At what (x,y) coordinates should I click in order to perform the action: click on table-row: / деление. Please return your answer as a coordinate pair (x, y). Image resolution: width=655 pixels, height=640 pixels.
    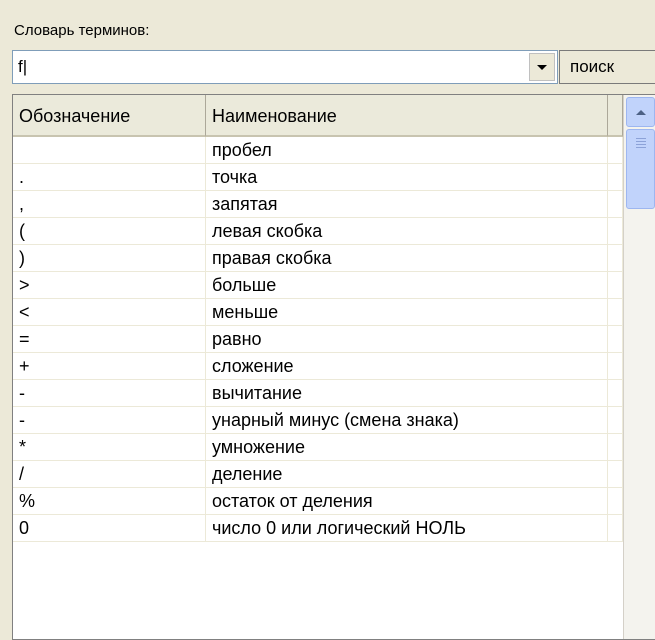
    Looking at the image, I should click on (318, 474).